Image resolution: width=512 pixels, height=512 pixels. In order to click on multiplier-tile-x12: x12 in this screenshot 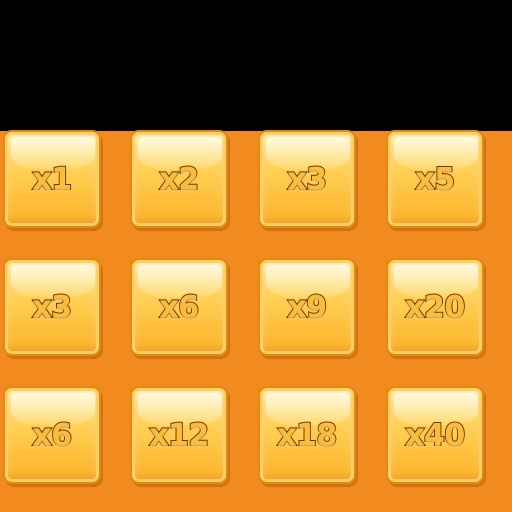, I will do `click(179, 435)`.